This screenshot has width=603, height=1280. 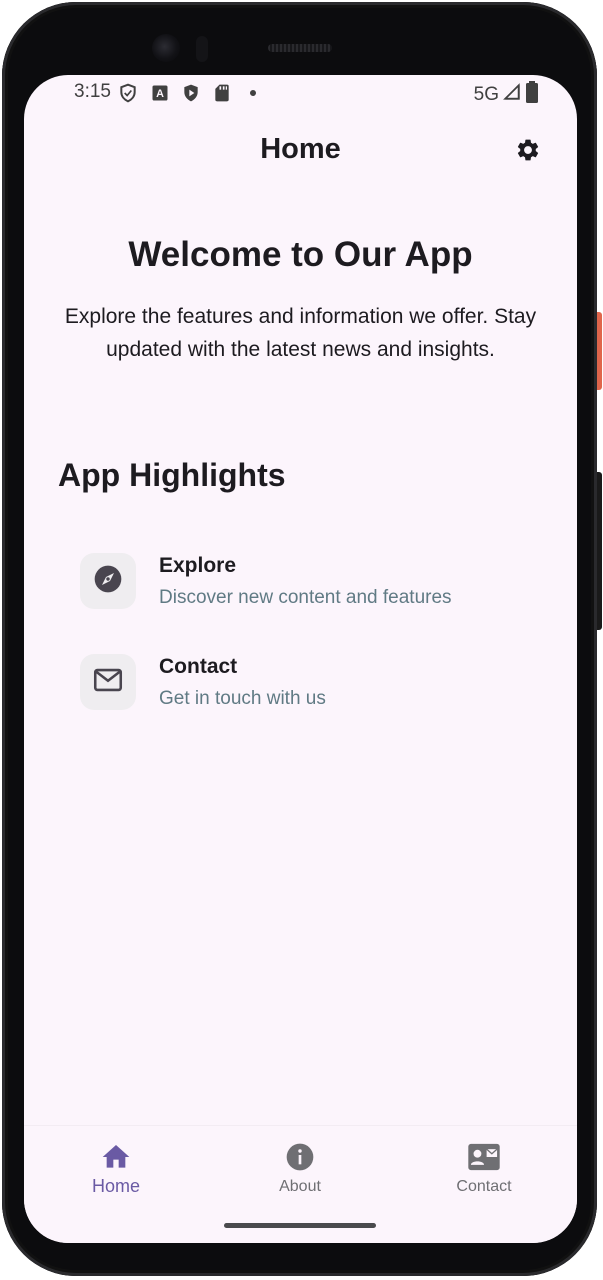 I want to click on sd-card-icon, so click(x=222, y=93).